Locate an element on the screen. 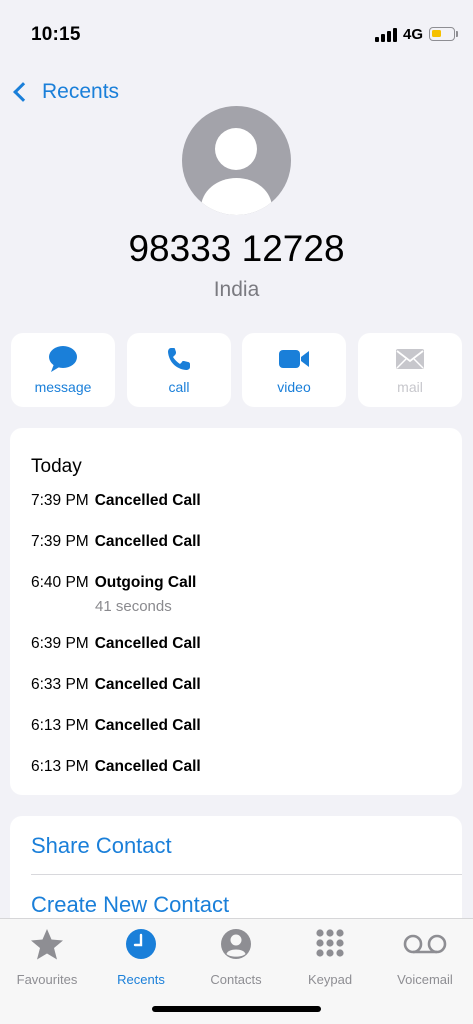 This screenshot has height=1024, width=473. back-button: Recents is located at coordinates (64, 92).